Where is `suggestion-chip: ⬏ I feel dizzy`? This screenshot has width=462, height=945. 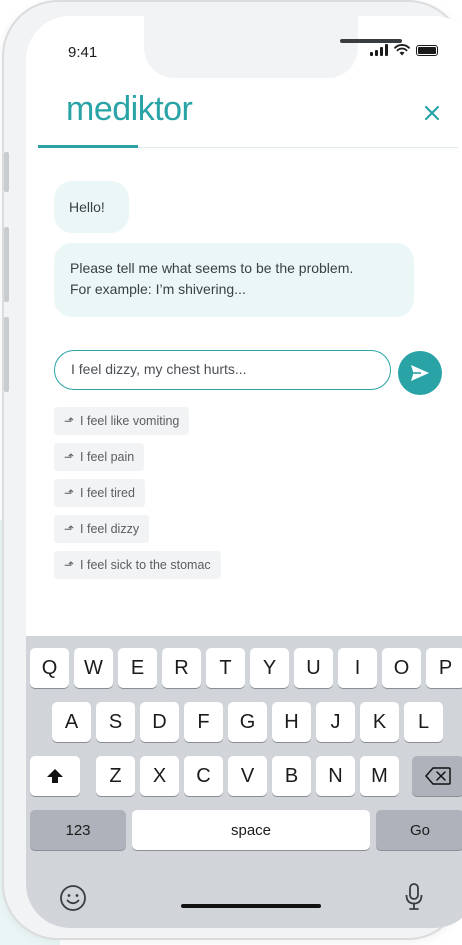 suggestion-chip: ⬏ I feel dizzy is located at coordinates (102, 529).